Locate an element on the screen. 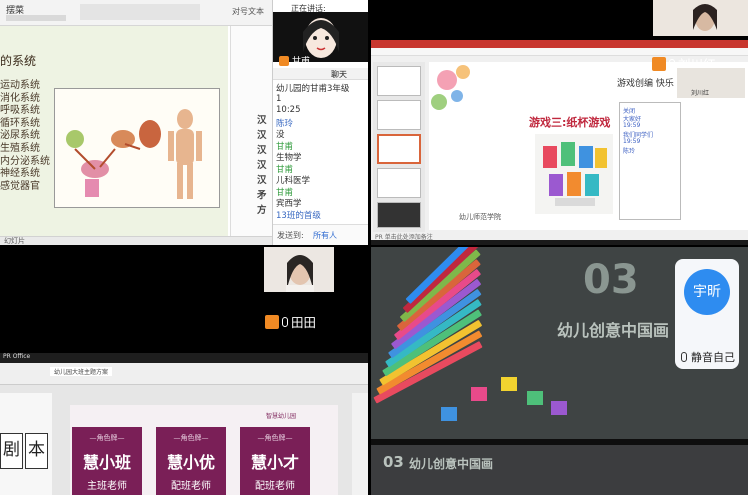 The image size is (748, 495). app-toolbar: 幼儿园大班主题方案 is located at coordinates (184, 374).